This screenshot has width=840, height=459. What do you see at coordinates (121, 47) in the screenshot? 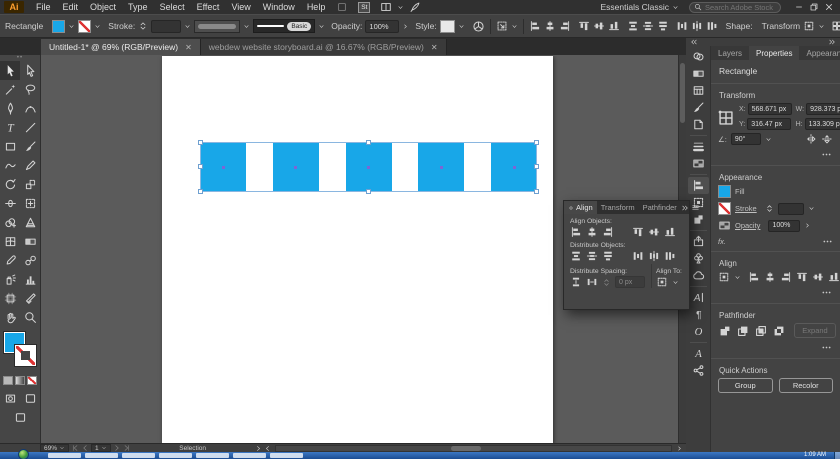
I see `document-tab-untitled: Untitled-1* @ 69% (RGB/Preview) ✕` at bounding box center [121, 47].